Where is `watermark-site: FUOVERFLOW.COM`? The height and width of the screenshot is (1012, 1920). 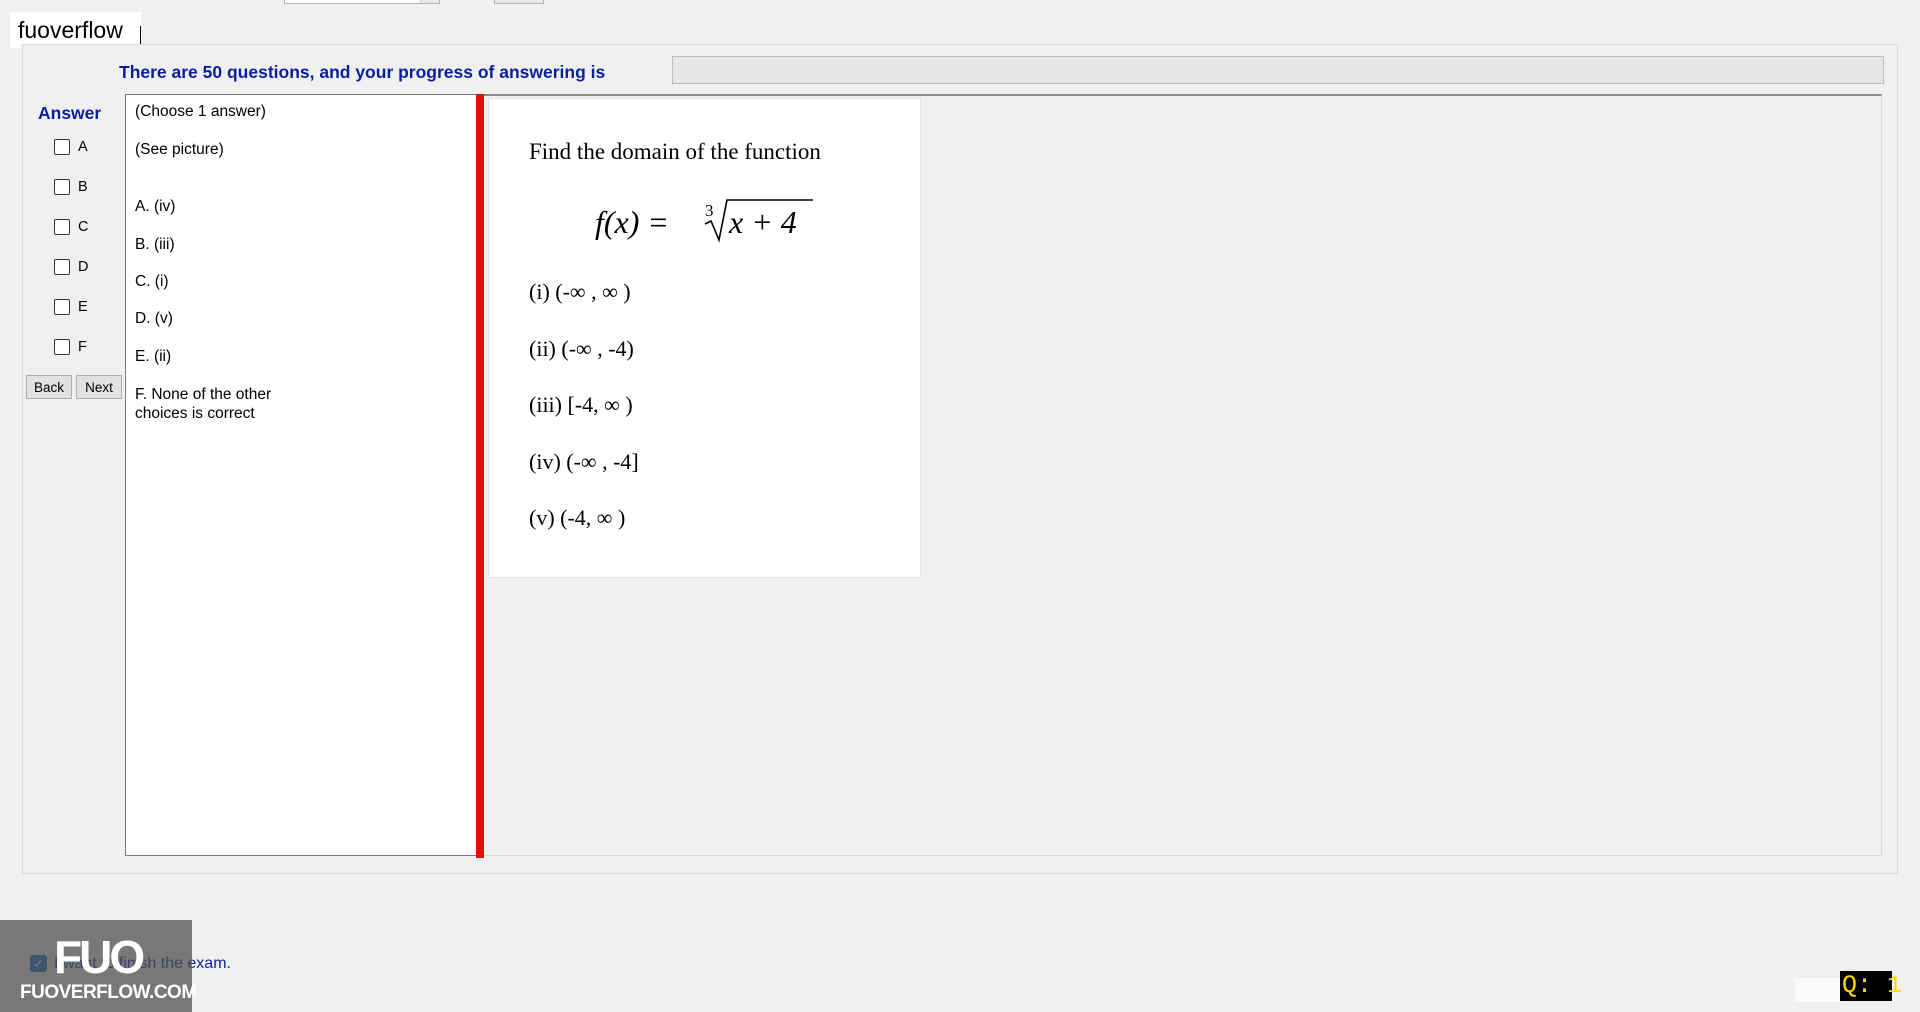 watermark-site: FUOVERFLOW.COM is located at coordinates (108, 992).